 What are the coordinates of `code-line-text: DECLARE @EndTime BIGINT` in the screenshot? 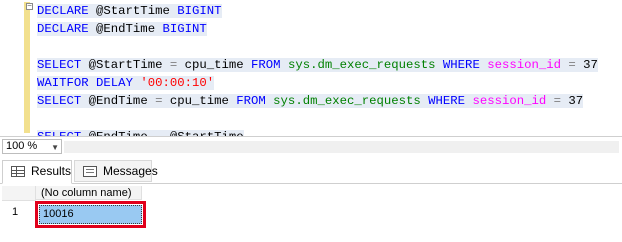 It's located at (122, 29).